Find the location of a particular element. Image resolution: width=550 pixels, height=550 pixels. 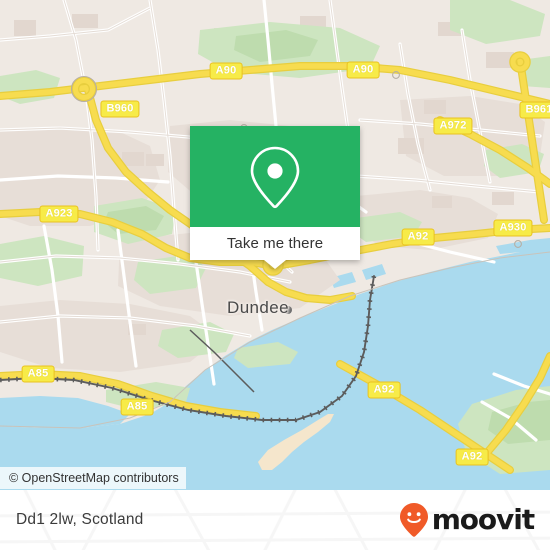

road-shield-a92-bridge: A92 is located at coordinates (384, 390).